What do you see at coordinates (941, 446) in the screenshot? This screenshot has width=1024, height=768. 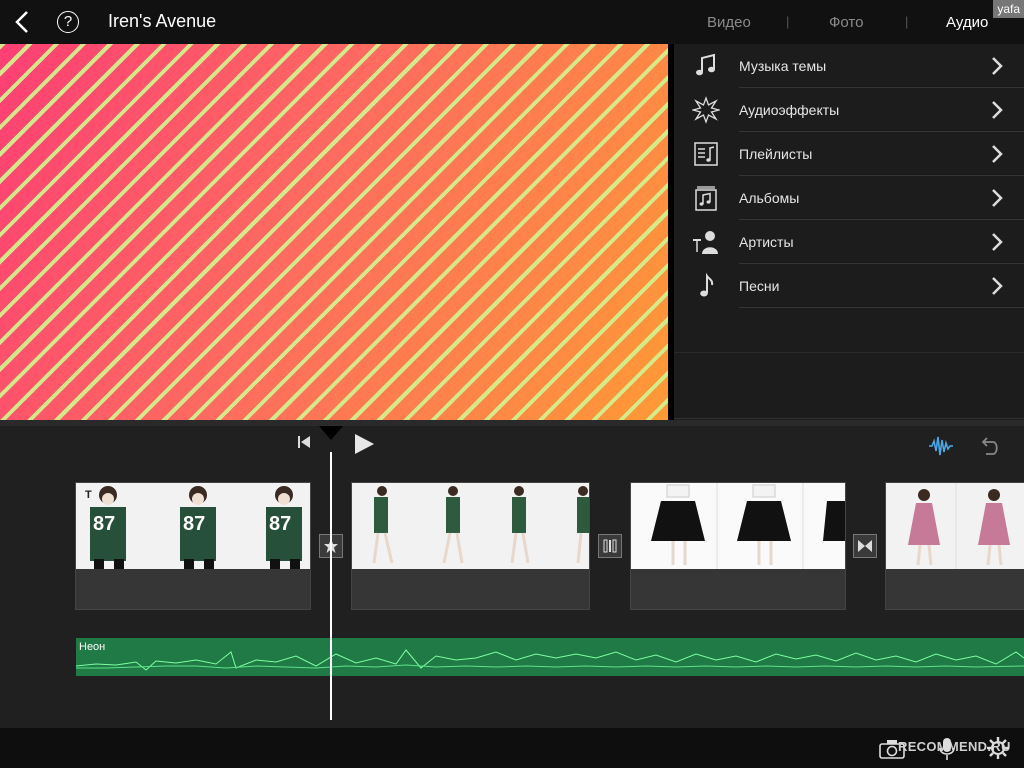 I see `audio-waveform-icon` at bounding box center [941, 446].